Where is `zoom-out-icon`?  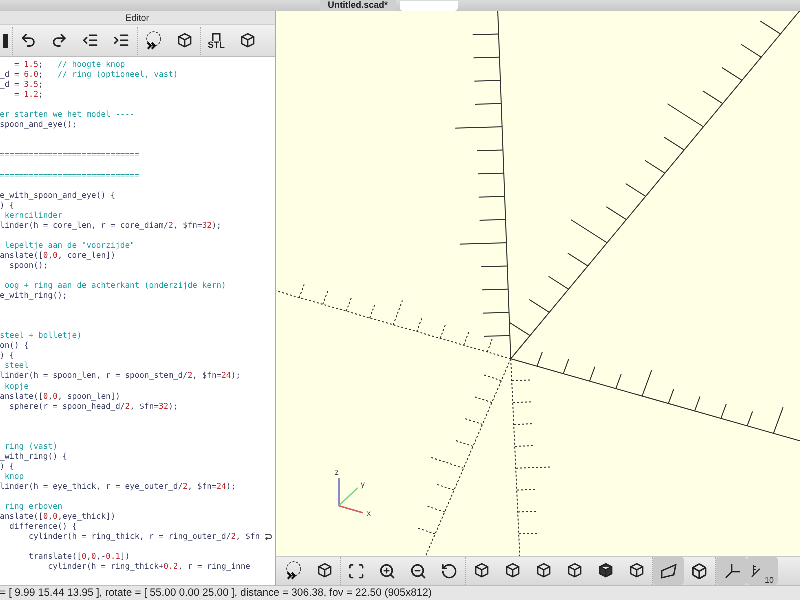 zoom-out-icon is located at coordinates (418, 571).